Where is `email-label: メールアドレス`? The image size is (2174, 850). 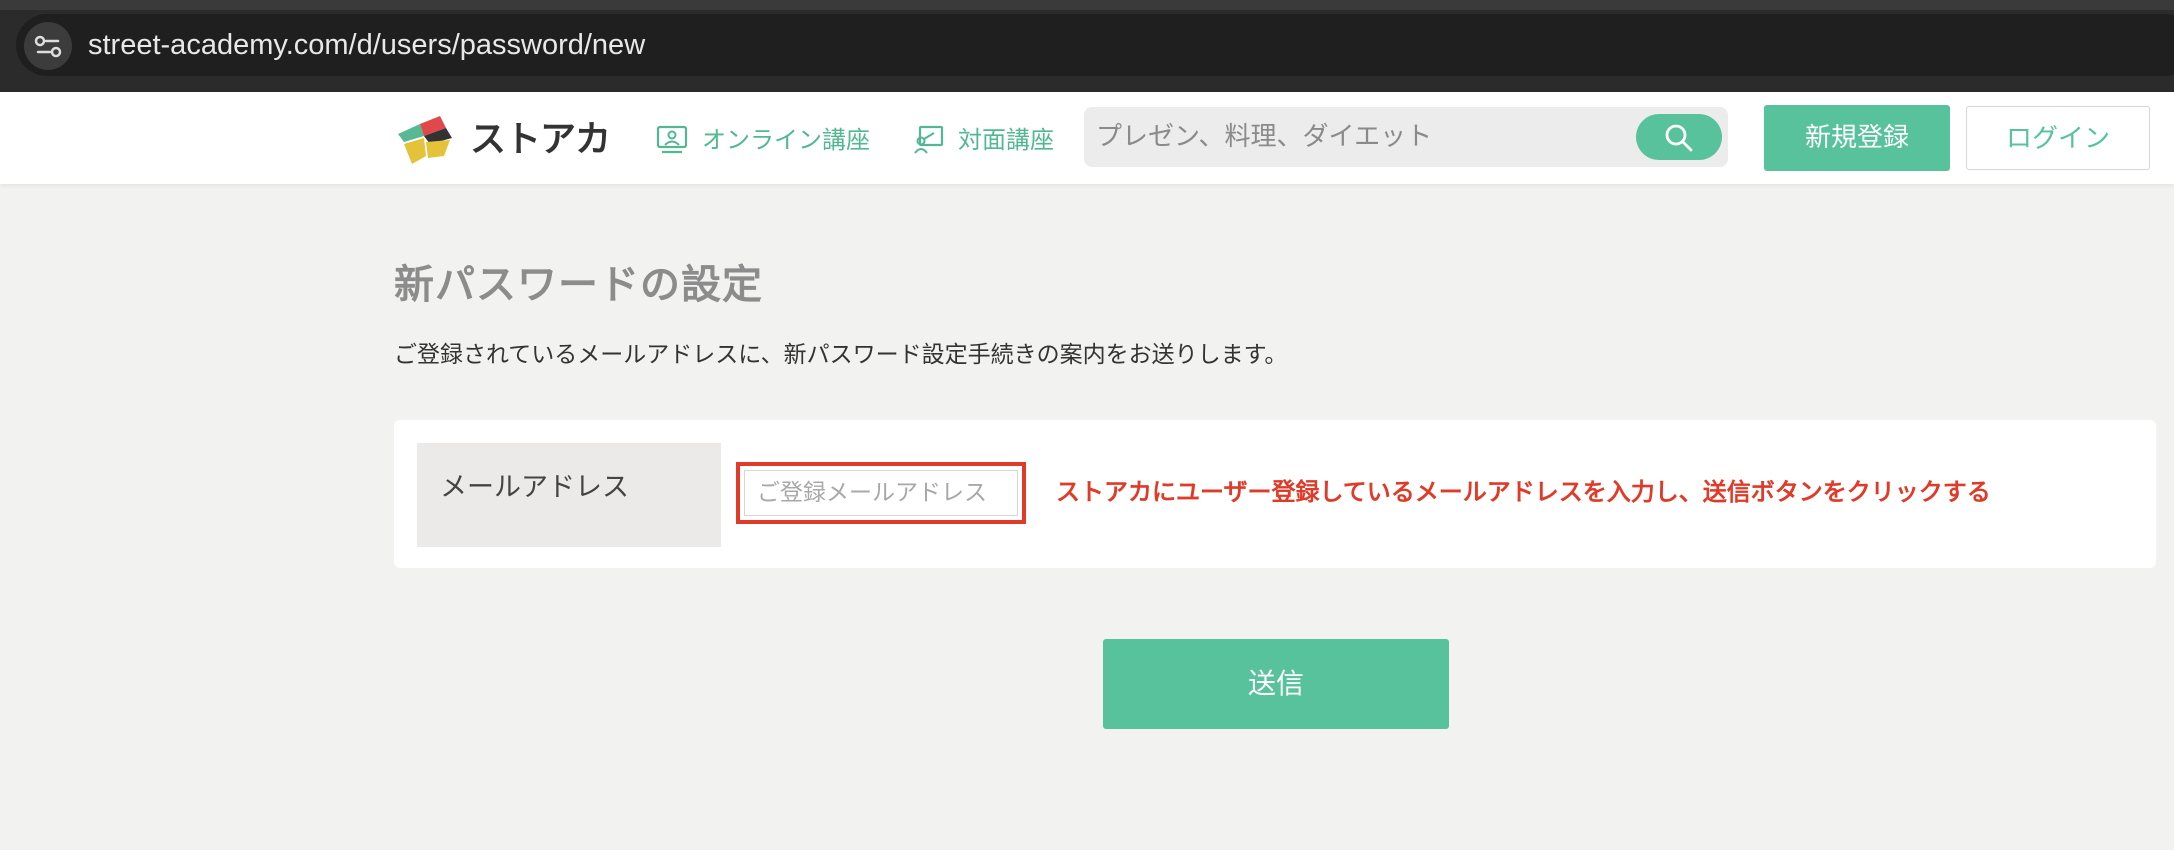 email-label: メールアドレス is located at coordinates (534, 487).